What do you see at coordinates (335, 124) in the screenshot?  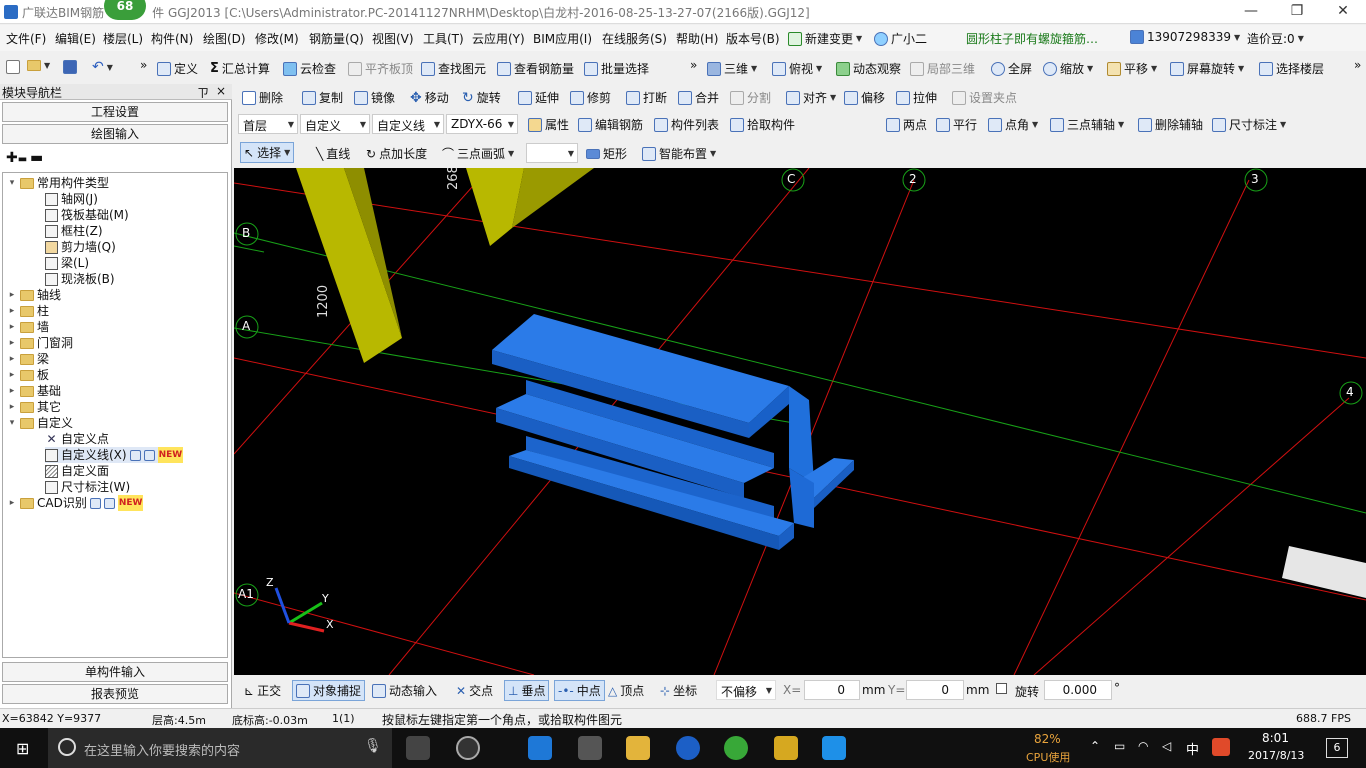 I see `category-select: 自定义 ▼` at bounding box center [335, 124].